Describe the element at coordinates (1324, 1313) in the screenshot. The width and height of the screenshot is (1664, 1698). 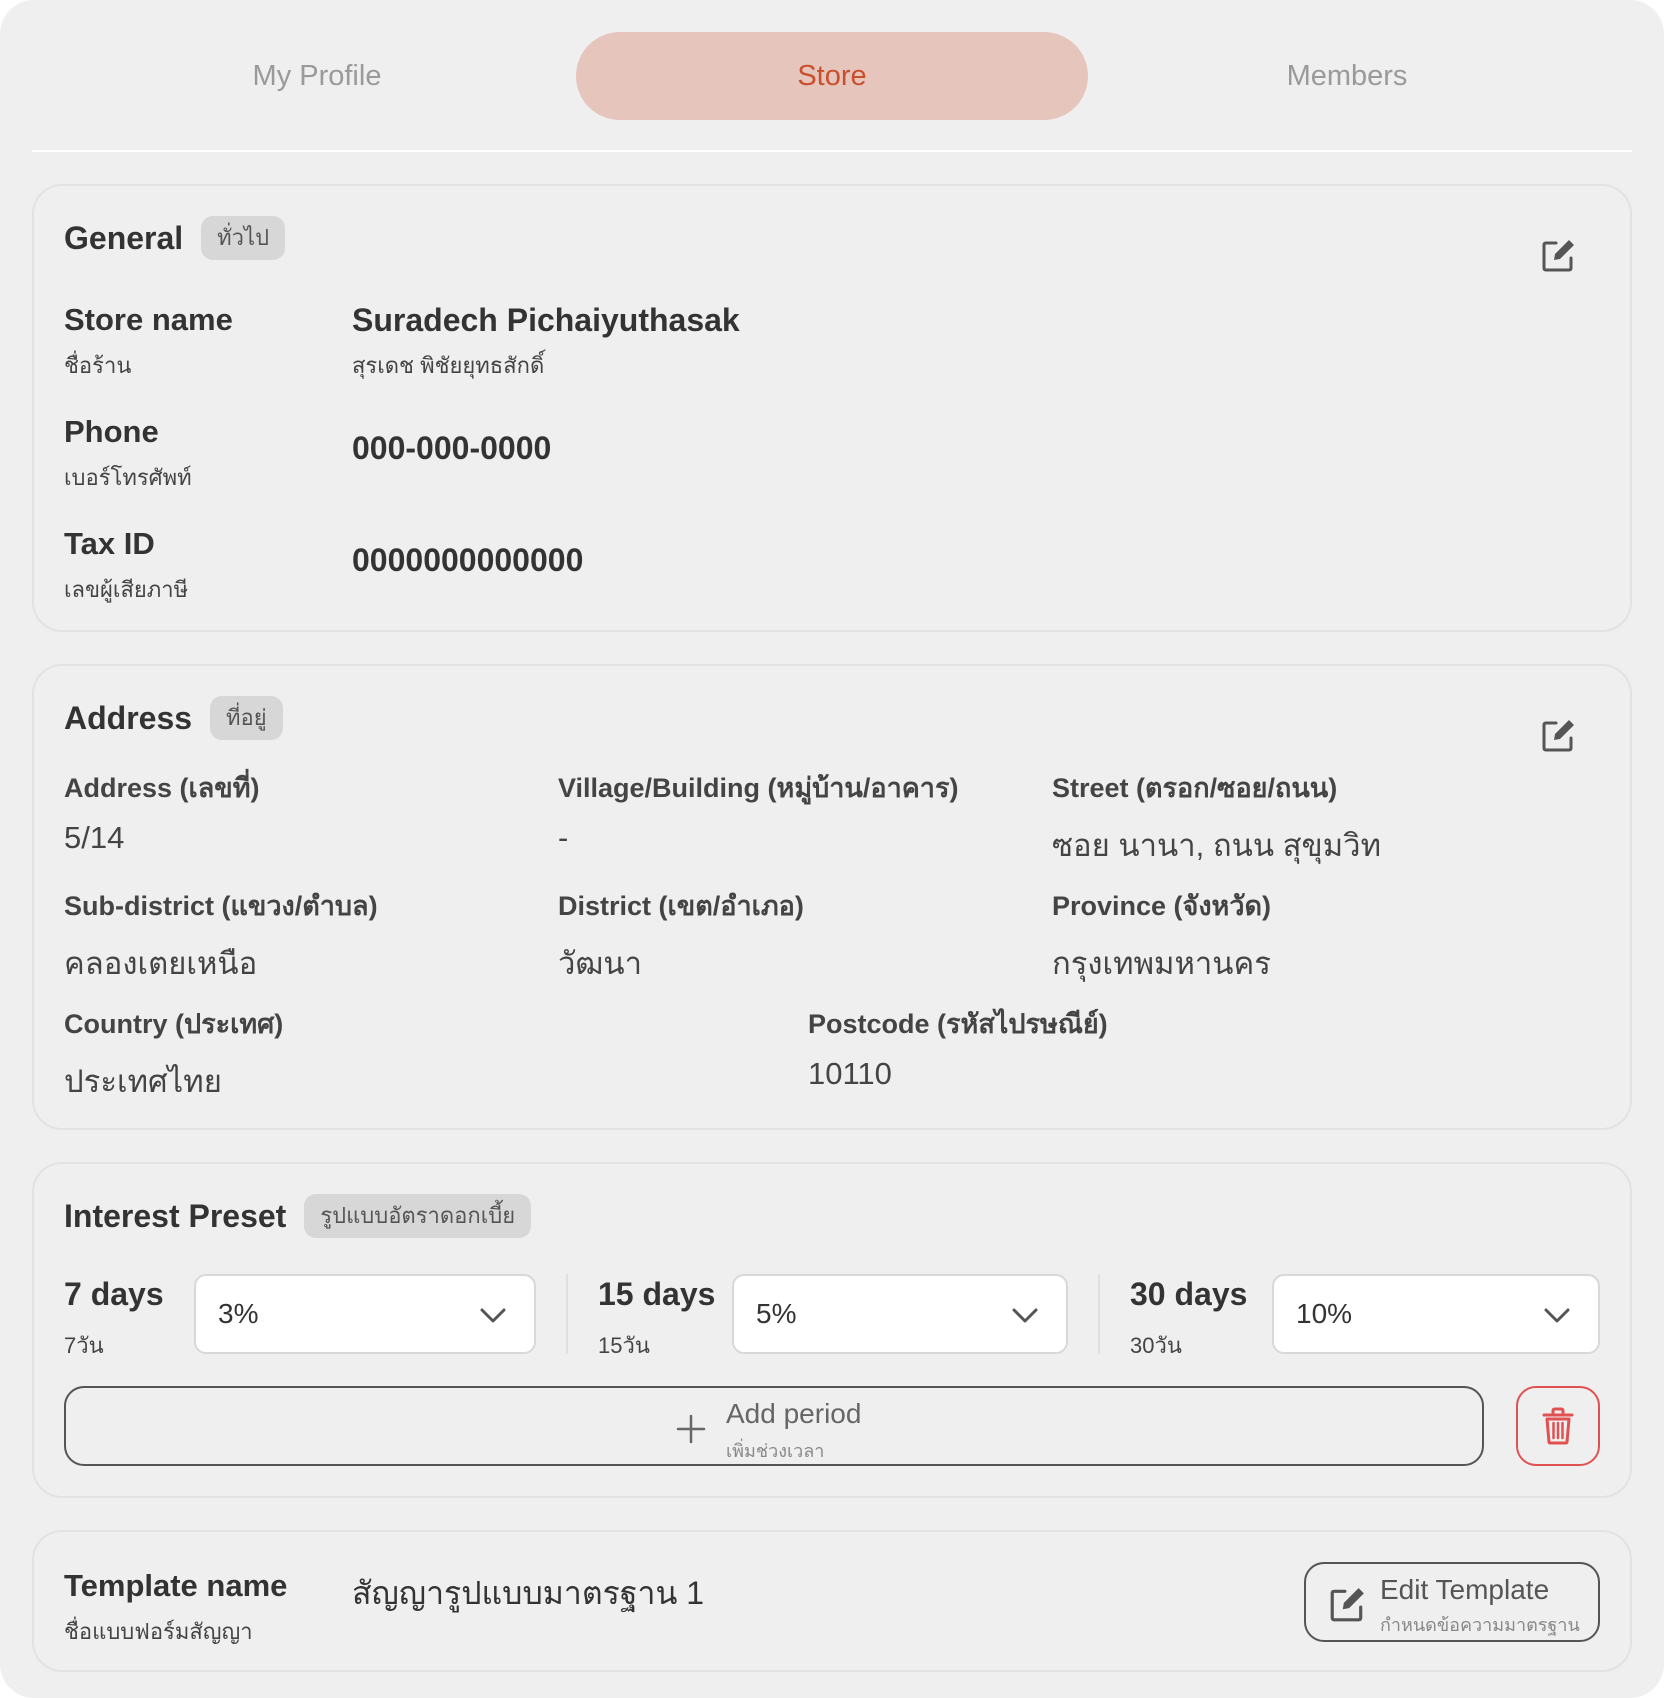
I see `rate-select-value: 10%` at that location.